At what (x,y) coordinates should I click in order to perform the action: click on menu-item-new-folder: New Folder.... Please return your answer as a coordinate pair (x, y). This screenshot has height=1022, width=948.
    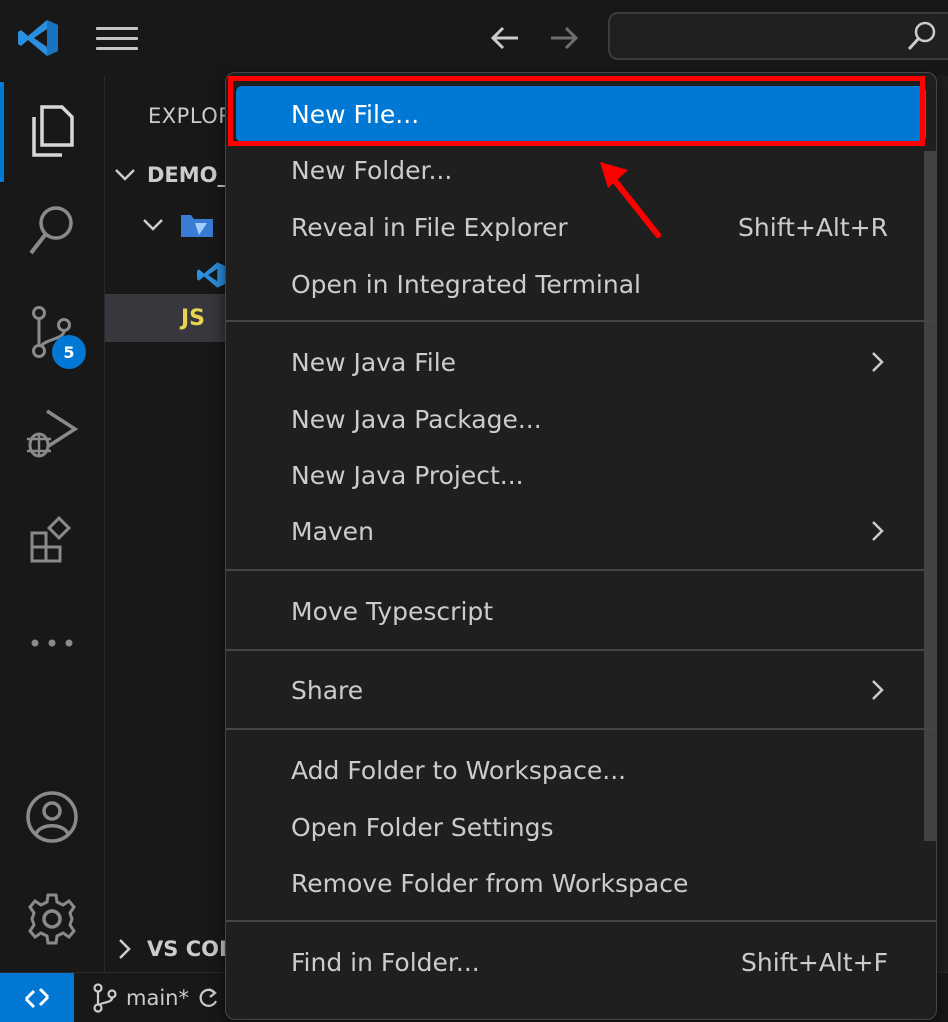
    Looking at the image, I should click on (581, 170).